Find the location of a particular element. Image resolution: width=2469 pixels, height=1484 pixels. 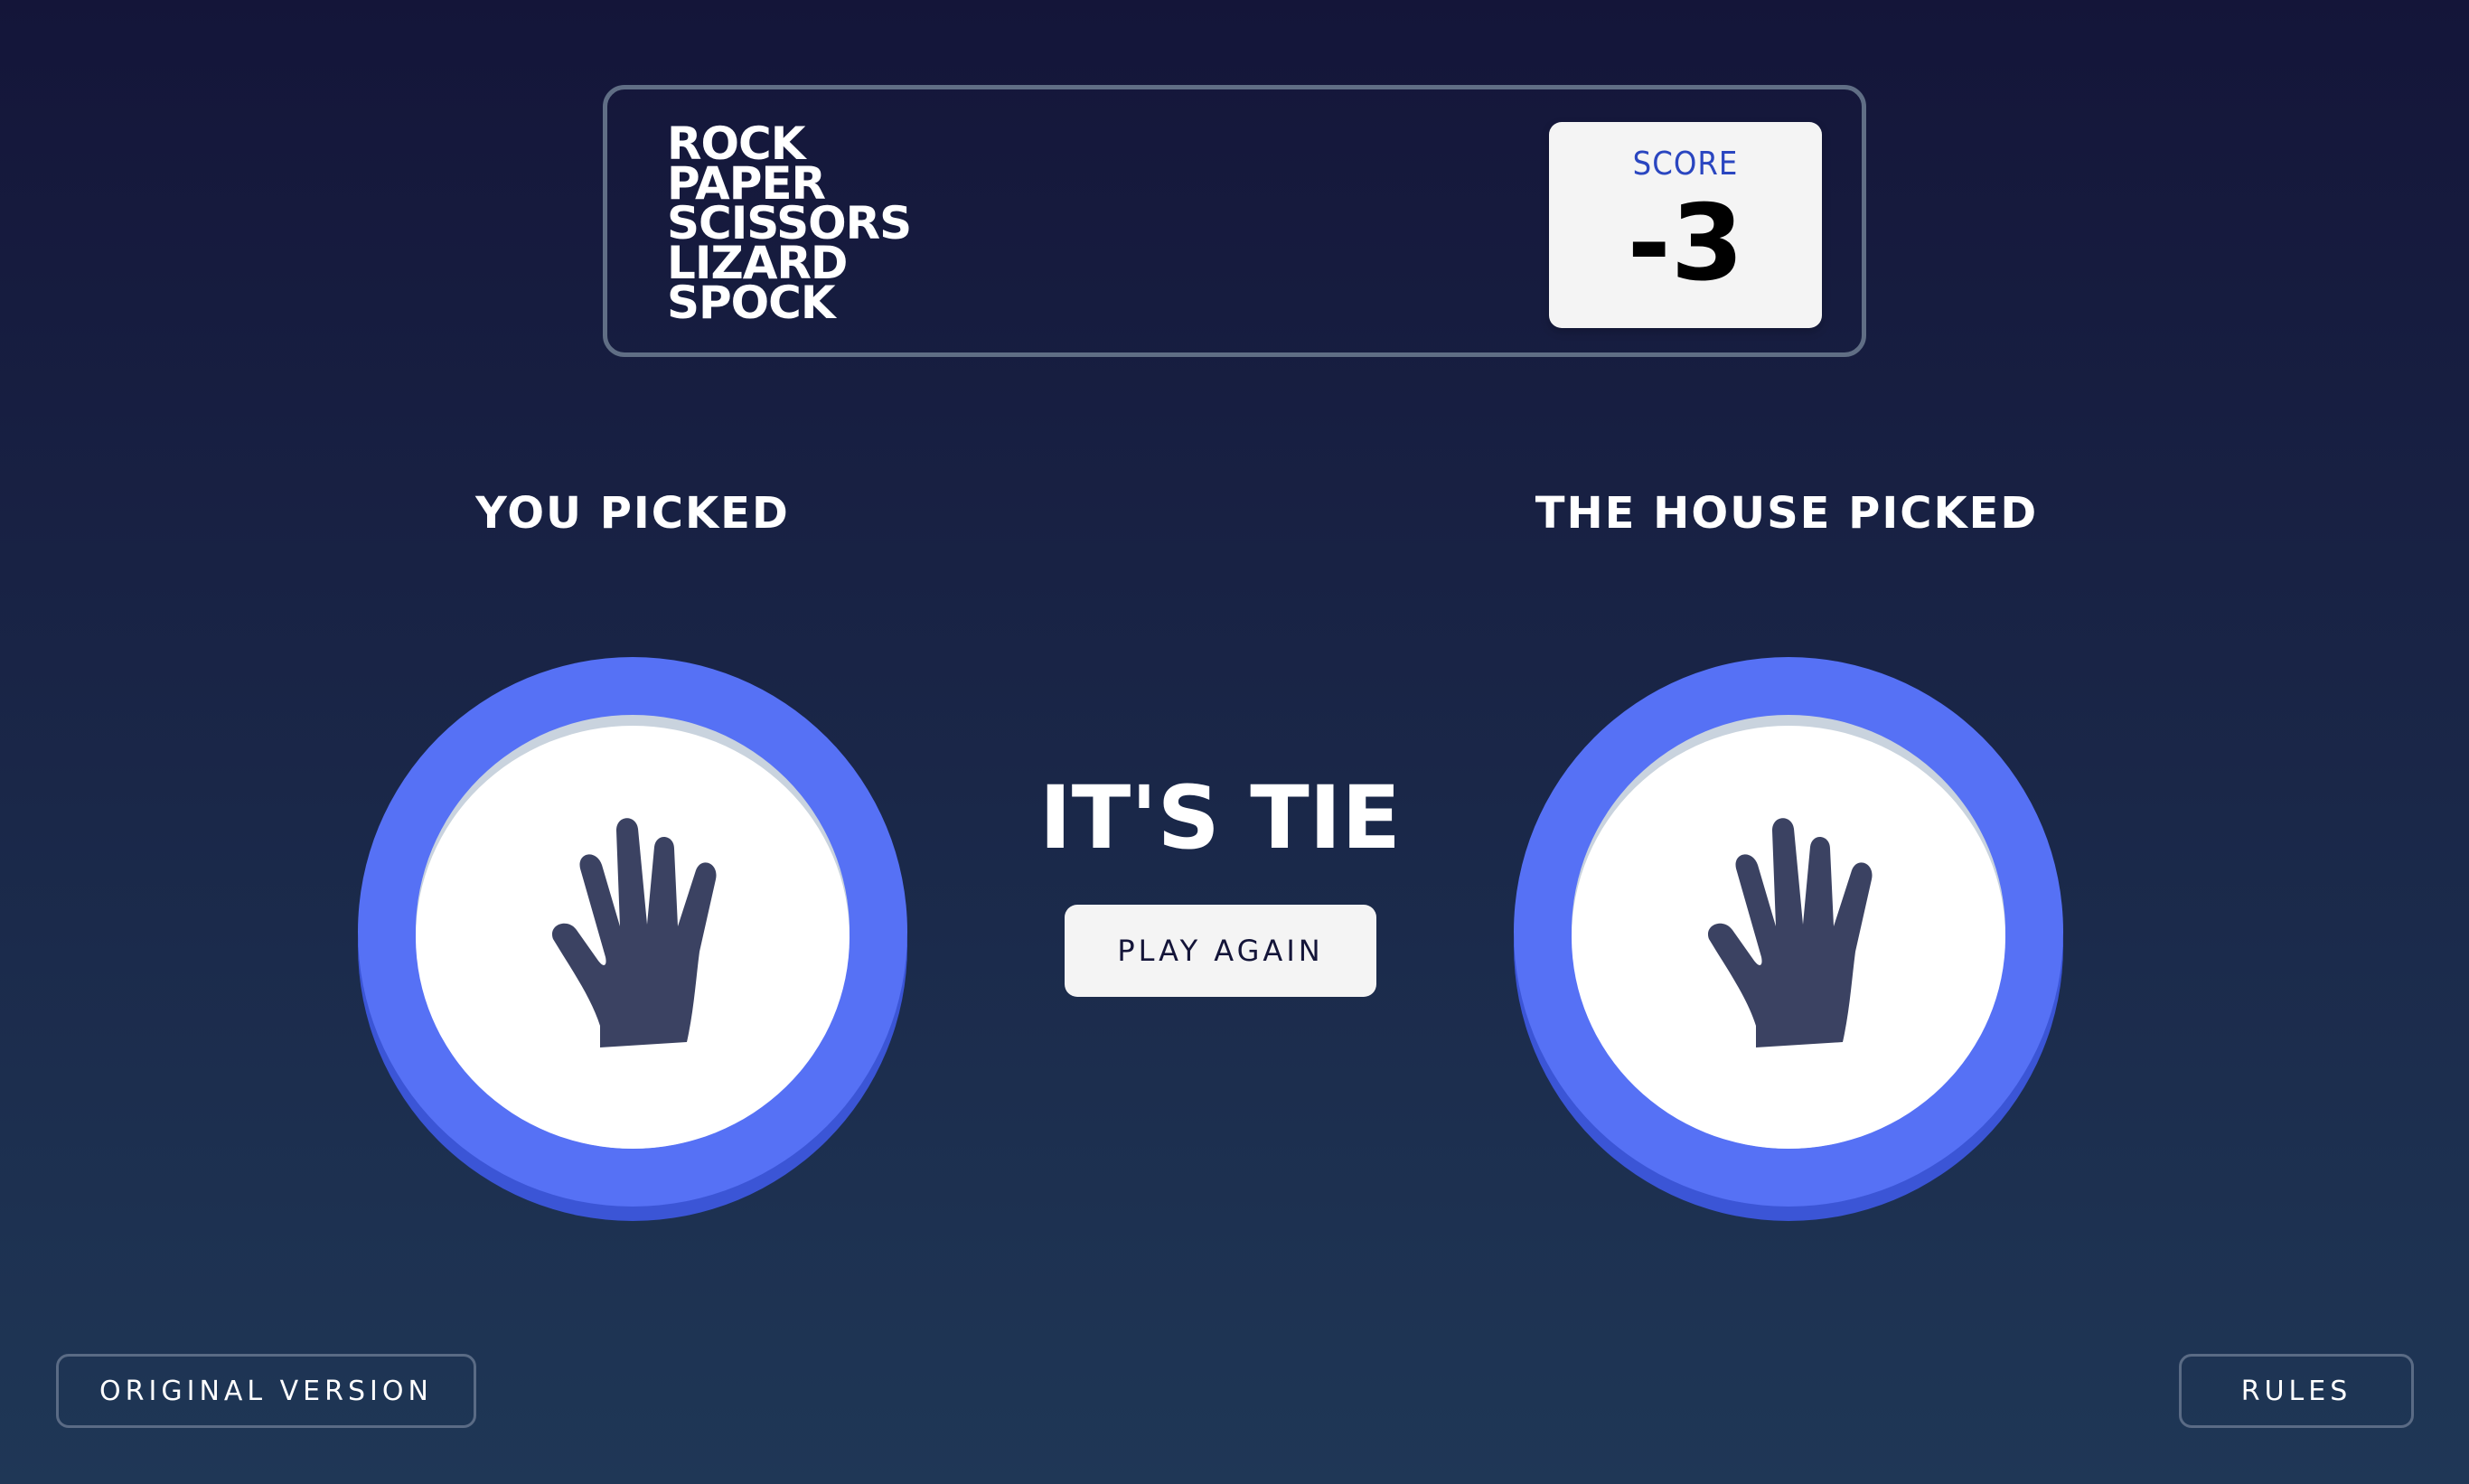

score-value: -3 is located at coordinates (1685, 244).